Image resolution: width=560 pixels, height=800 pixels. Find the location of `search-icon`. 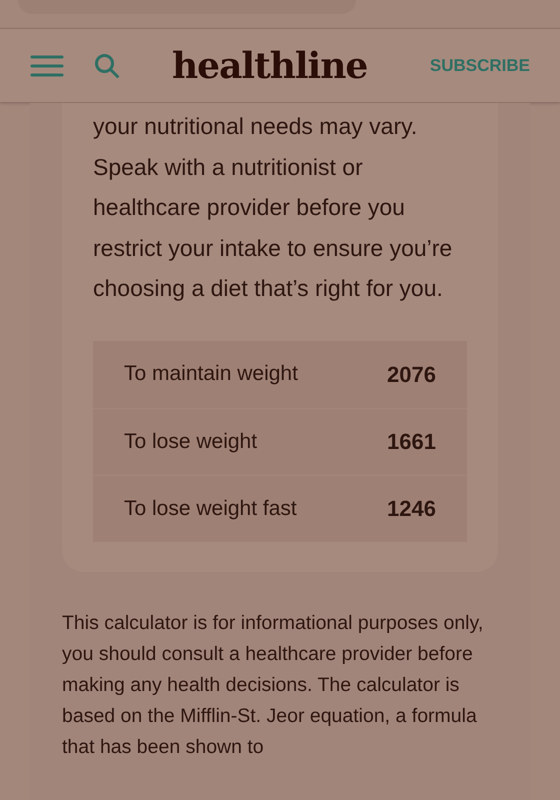

search-icon is located at coordinates (107, 65).